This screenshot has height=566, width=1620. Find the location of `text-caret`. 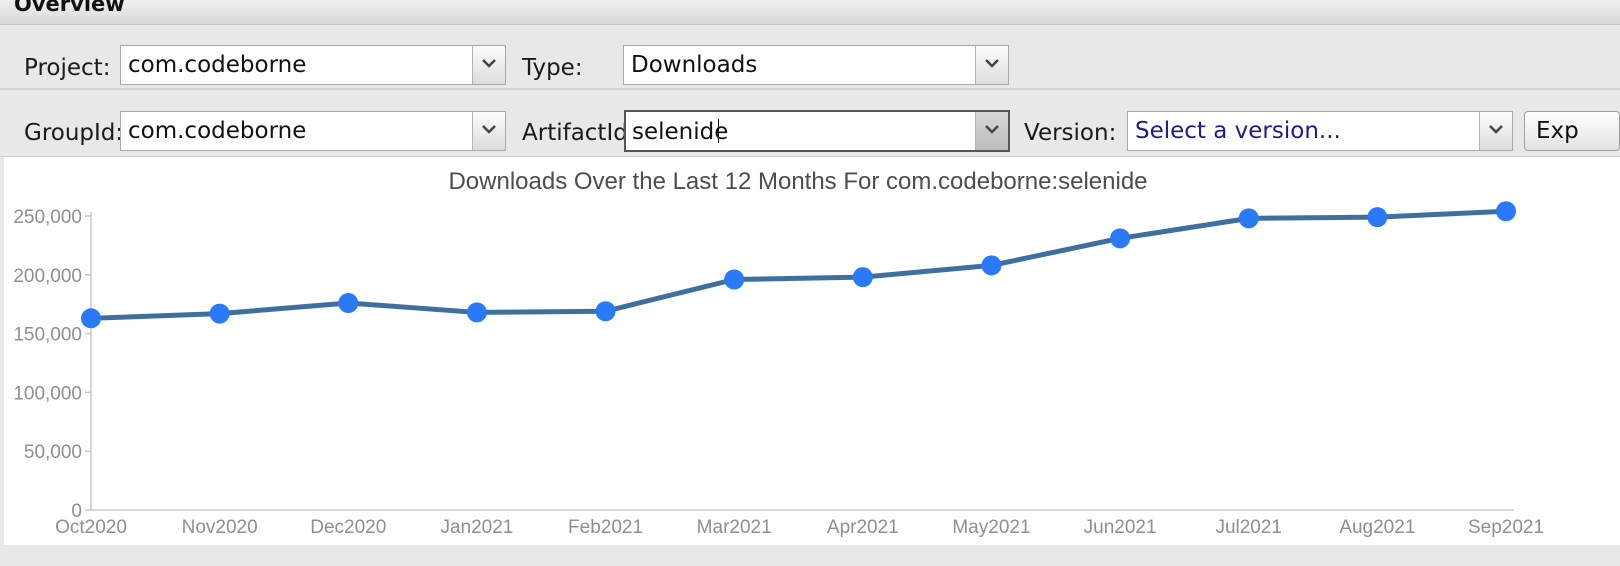

text-caret is located at coordinates (718, 131).